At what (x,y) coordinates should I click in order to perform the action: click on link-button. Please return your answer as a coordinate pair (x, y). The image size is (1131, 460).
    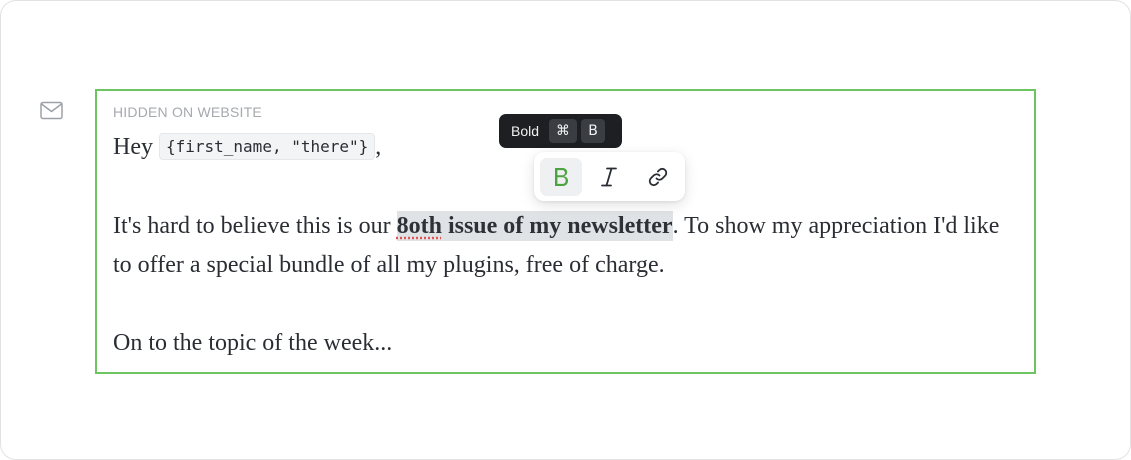
    Looking at the image, I should click on (658, 177).